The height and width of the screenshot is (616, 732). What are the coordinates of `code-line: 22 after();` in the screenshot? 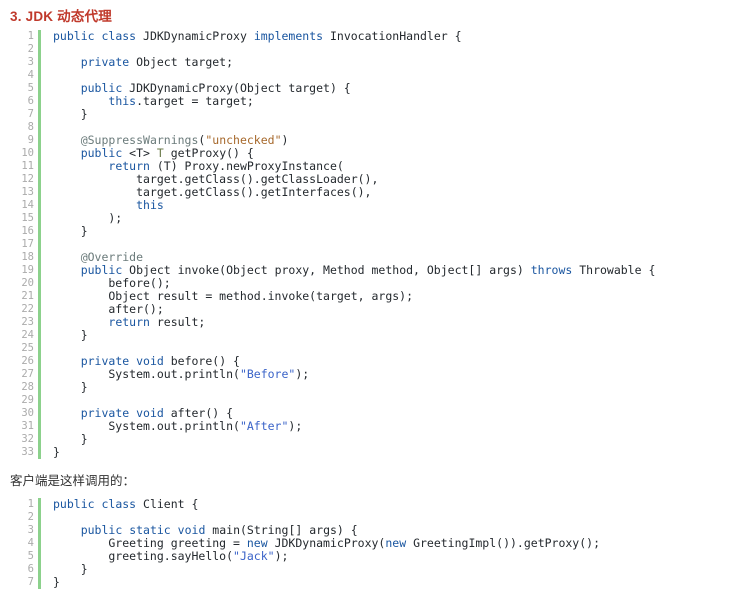 It's located at (366, 309).